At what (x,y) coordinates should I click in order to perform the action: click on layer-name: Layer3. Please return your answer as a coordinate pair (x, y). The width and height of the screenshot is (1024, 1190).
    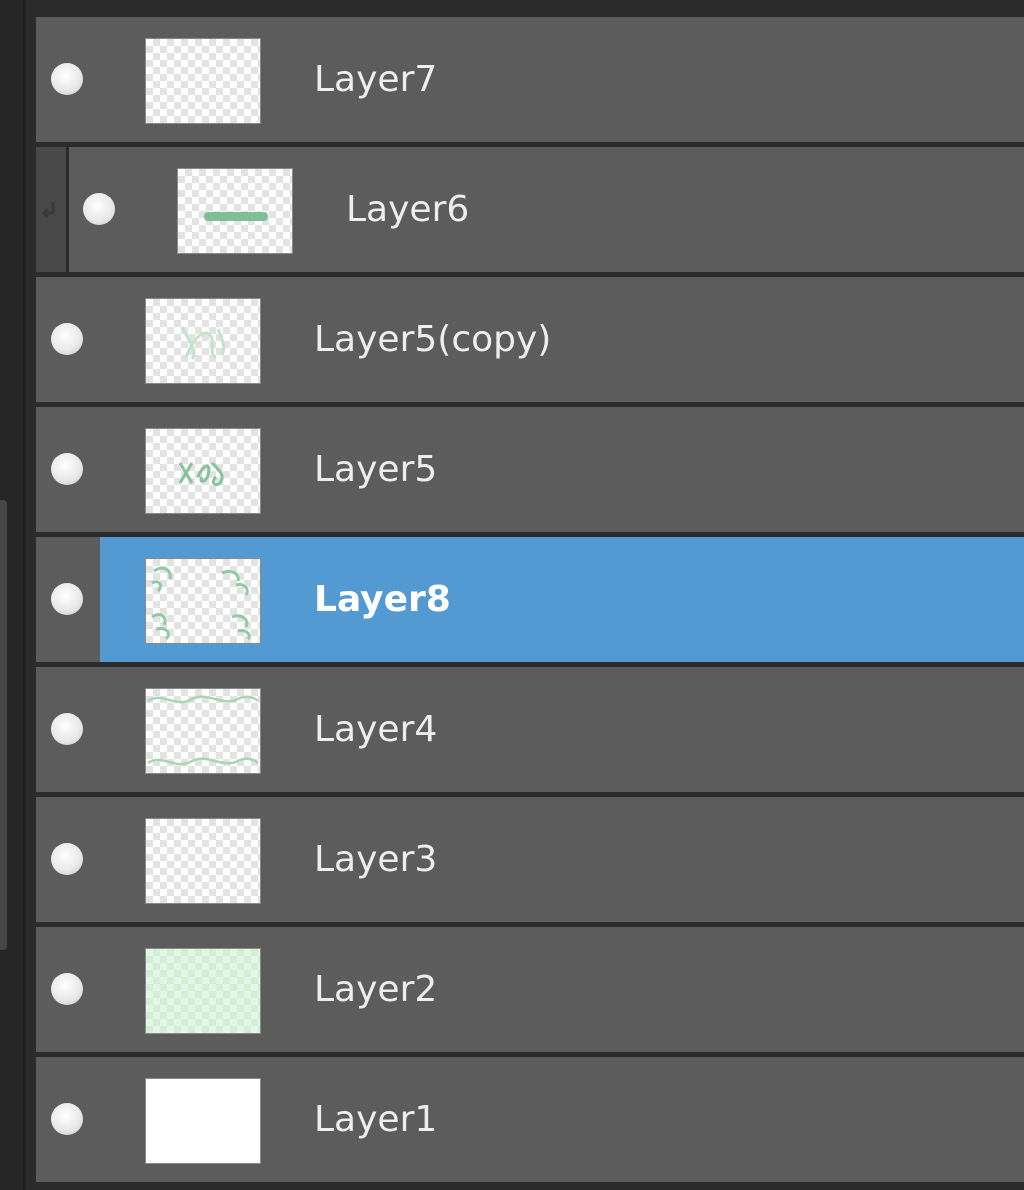
    Looking at the image, I should click on (376, 859).